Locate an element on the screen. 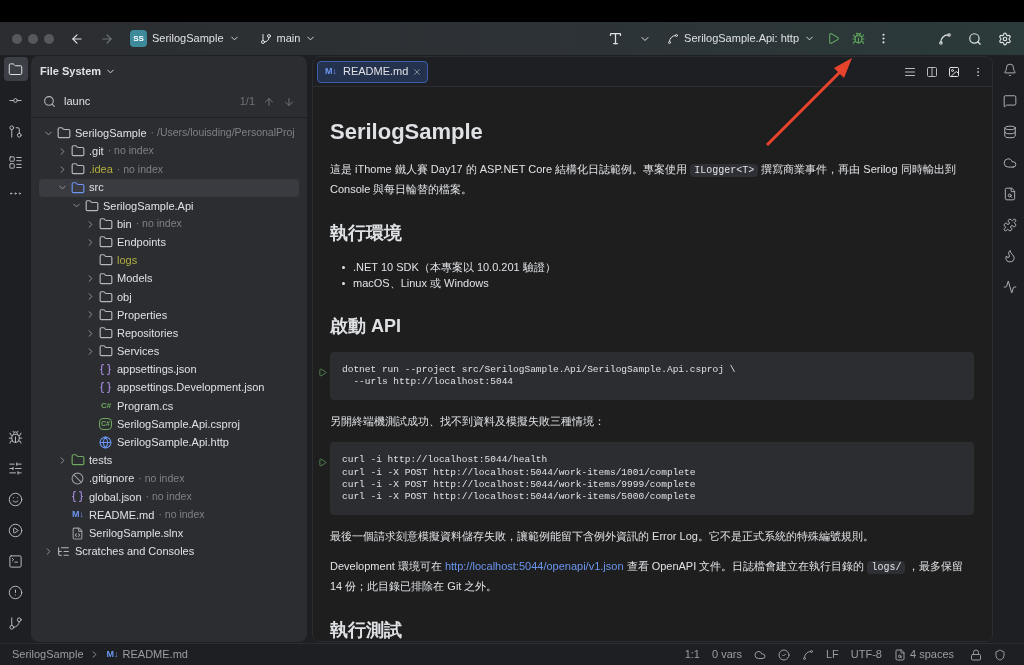  csharp-icon: C# is located at coordinates (106, 405).